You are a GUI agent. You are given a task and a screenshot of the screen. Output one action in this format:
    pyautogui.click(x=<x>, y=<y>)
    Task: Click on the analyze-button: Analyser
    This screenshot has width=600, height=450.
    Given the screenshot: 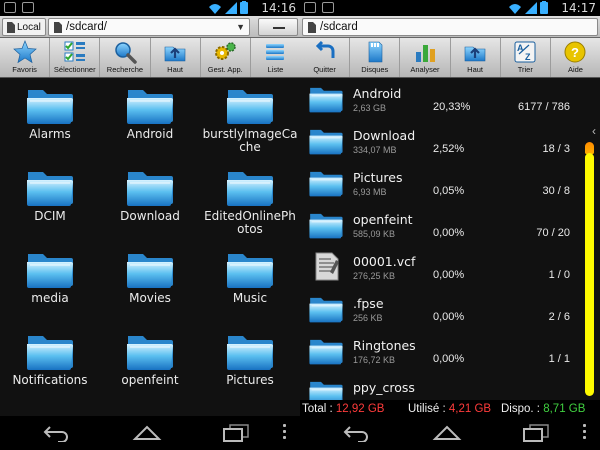 What is the action you would take?
    pyautogui.click(x=425, y=57)
    